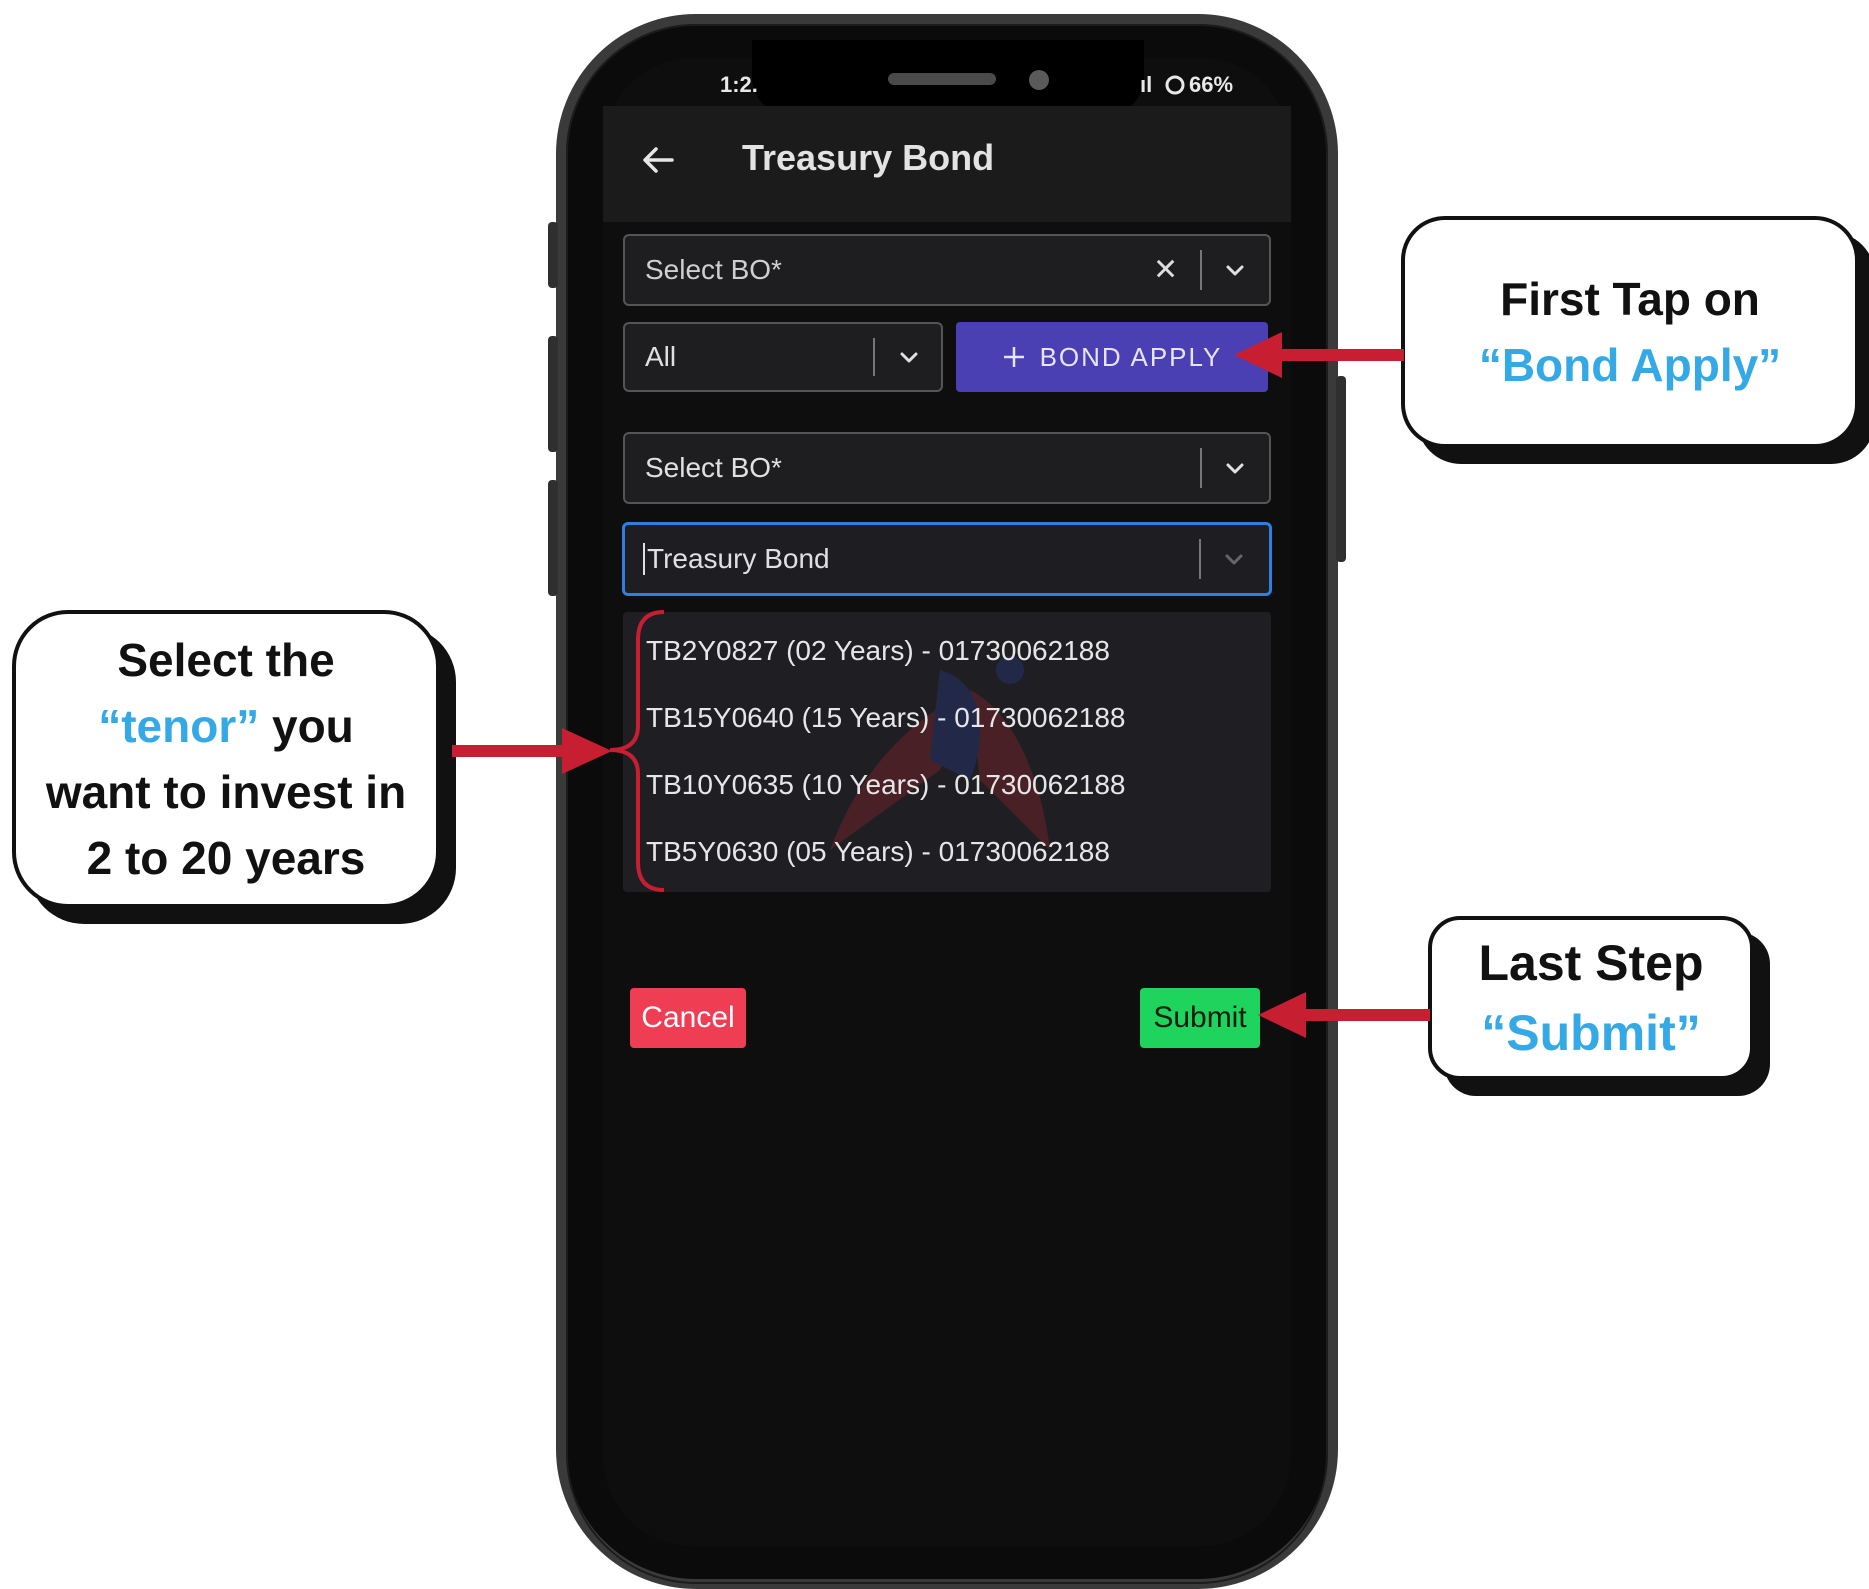 This screenshot has height=1589, width=1869. What do you see at coordinates (226, 792) in the screenshot?
I see `callout-tenor-line3: want to invest in` at bounding box center [226, 792].